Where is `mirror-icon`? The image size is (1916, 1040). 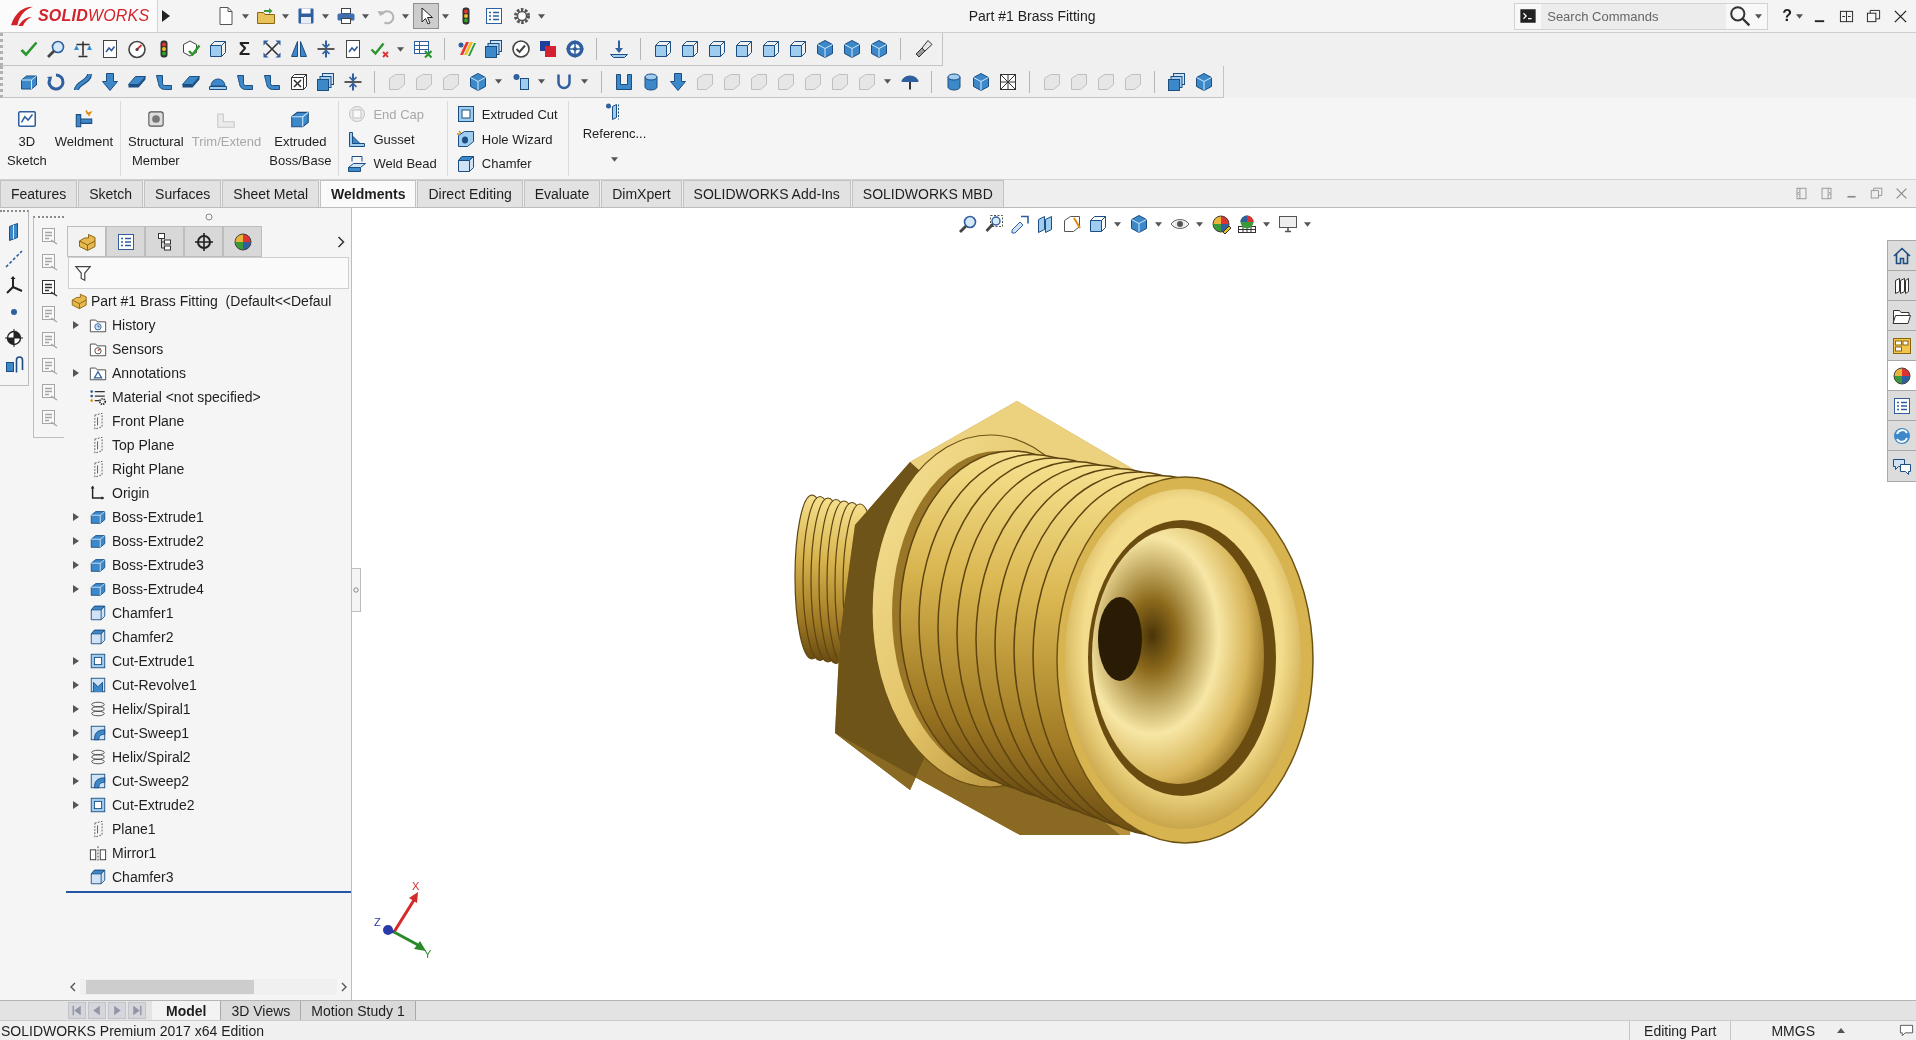
mirror-icon is located at coordinates (298, 49).